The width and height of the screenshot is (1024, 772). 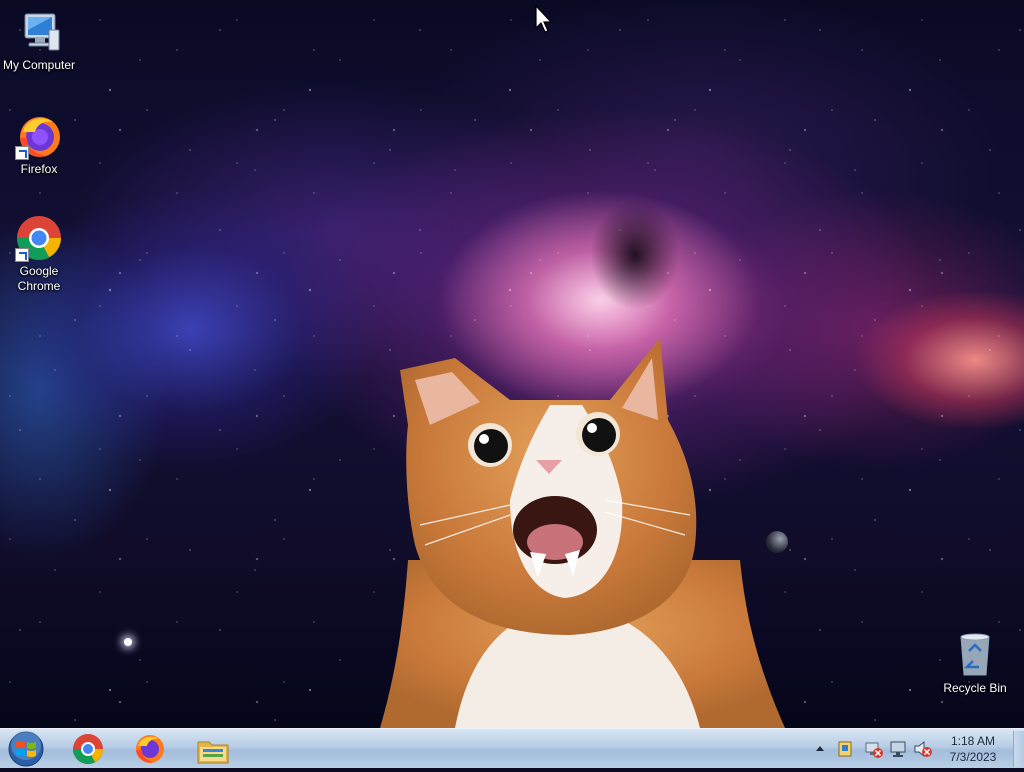 I want to click on mouse-cursor-icon, so click(x=544, y=19).